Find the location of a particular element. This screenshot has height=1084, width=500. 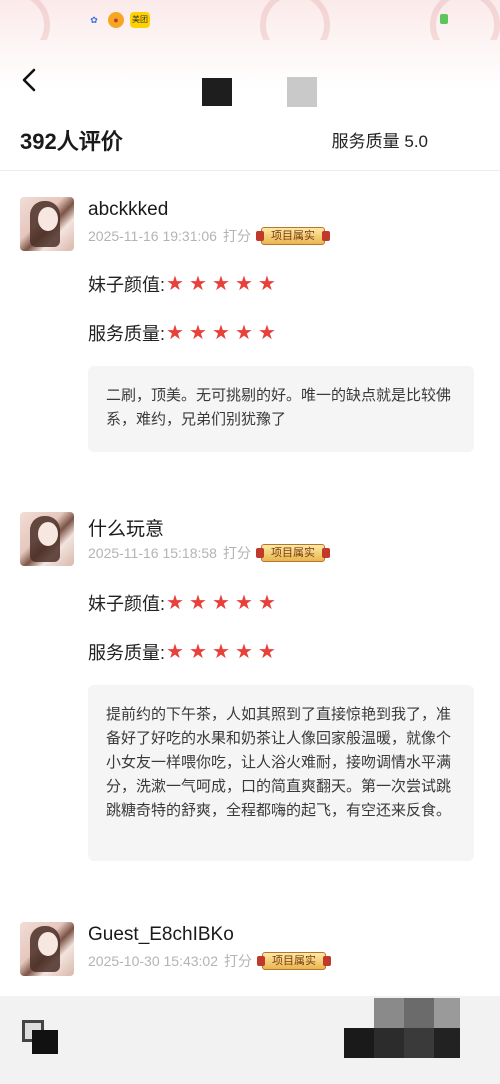

timestamp: 2025-11-16 15:18:58 is located at coordinates (152, 553).